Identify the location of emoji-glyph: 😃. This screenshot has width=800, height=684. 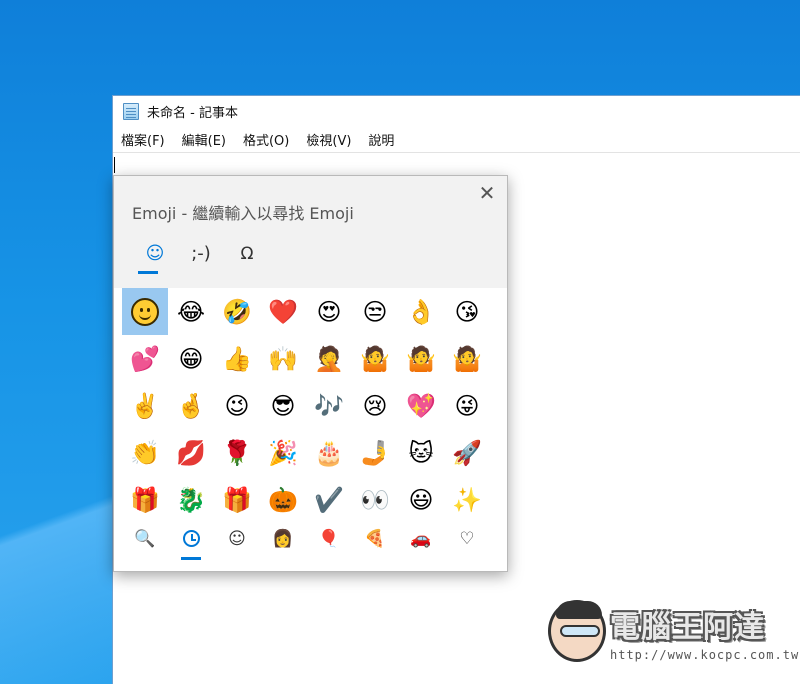
(421, 499).